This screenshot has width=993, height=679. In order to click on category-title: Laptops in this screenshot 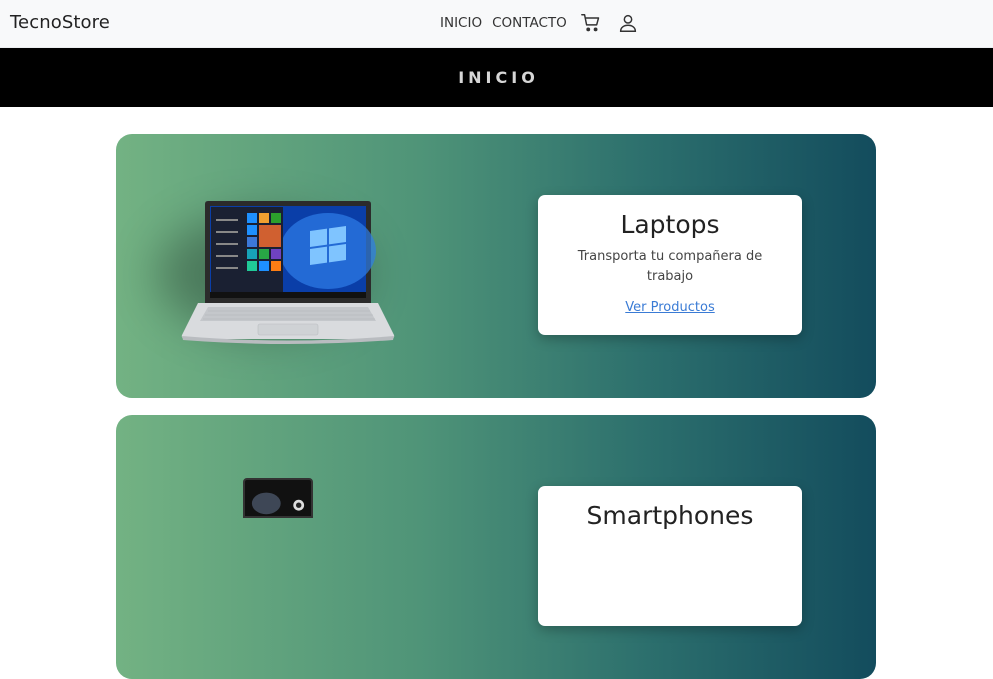, I will do `click(670, 224)`.